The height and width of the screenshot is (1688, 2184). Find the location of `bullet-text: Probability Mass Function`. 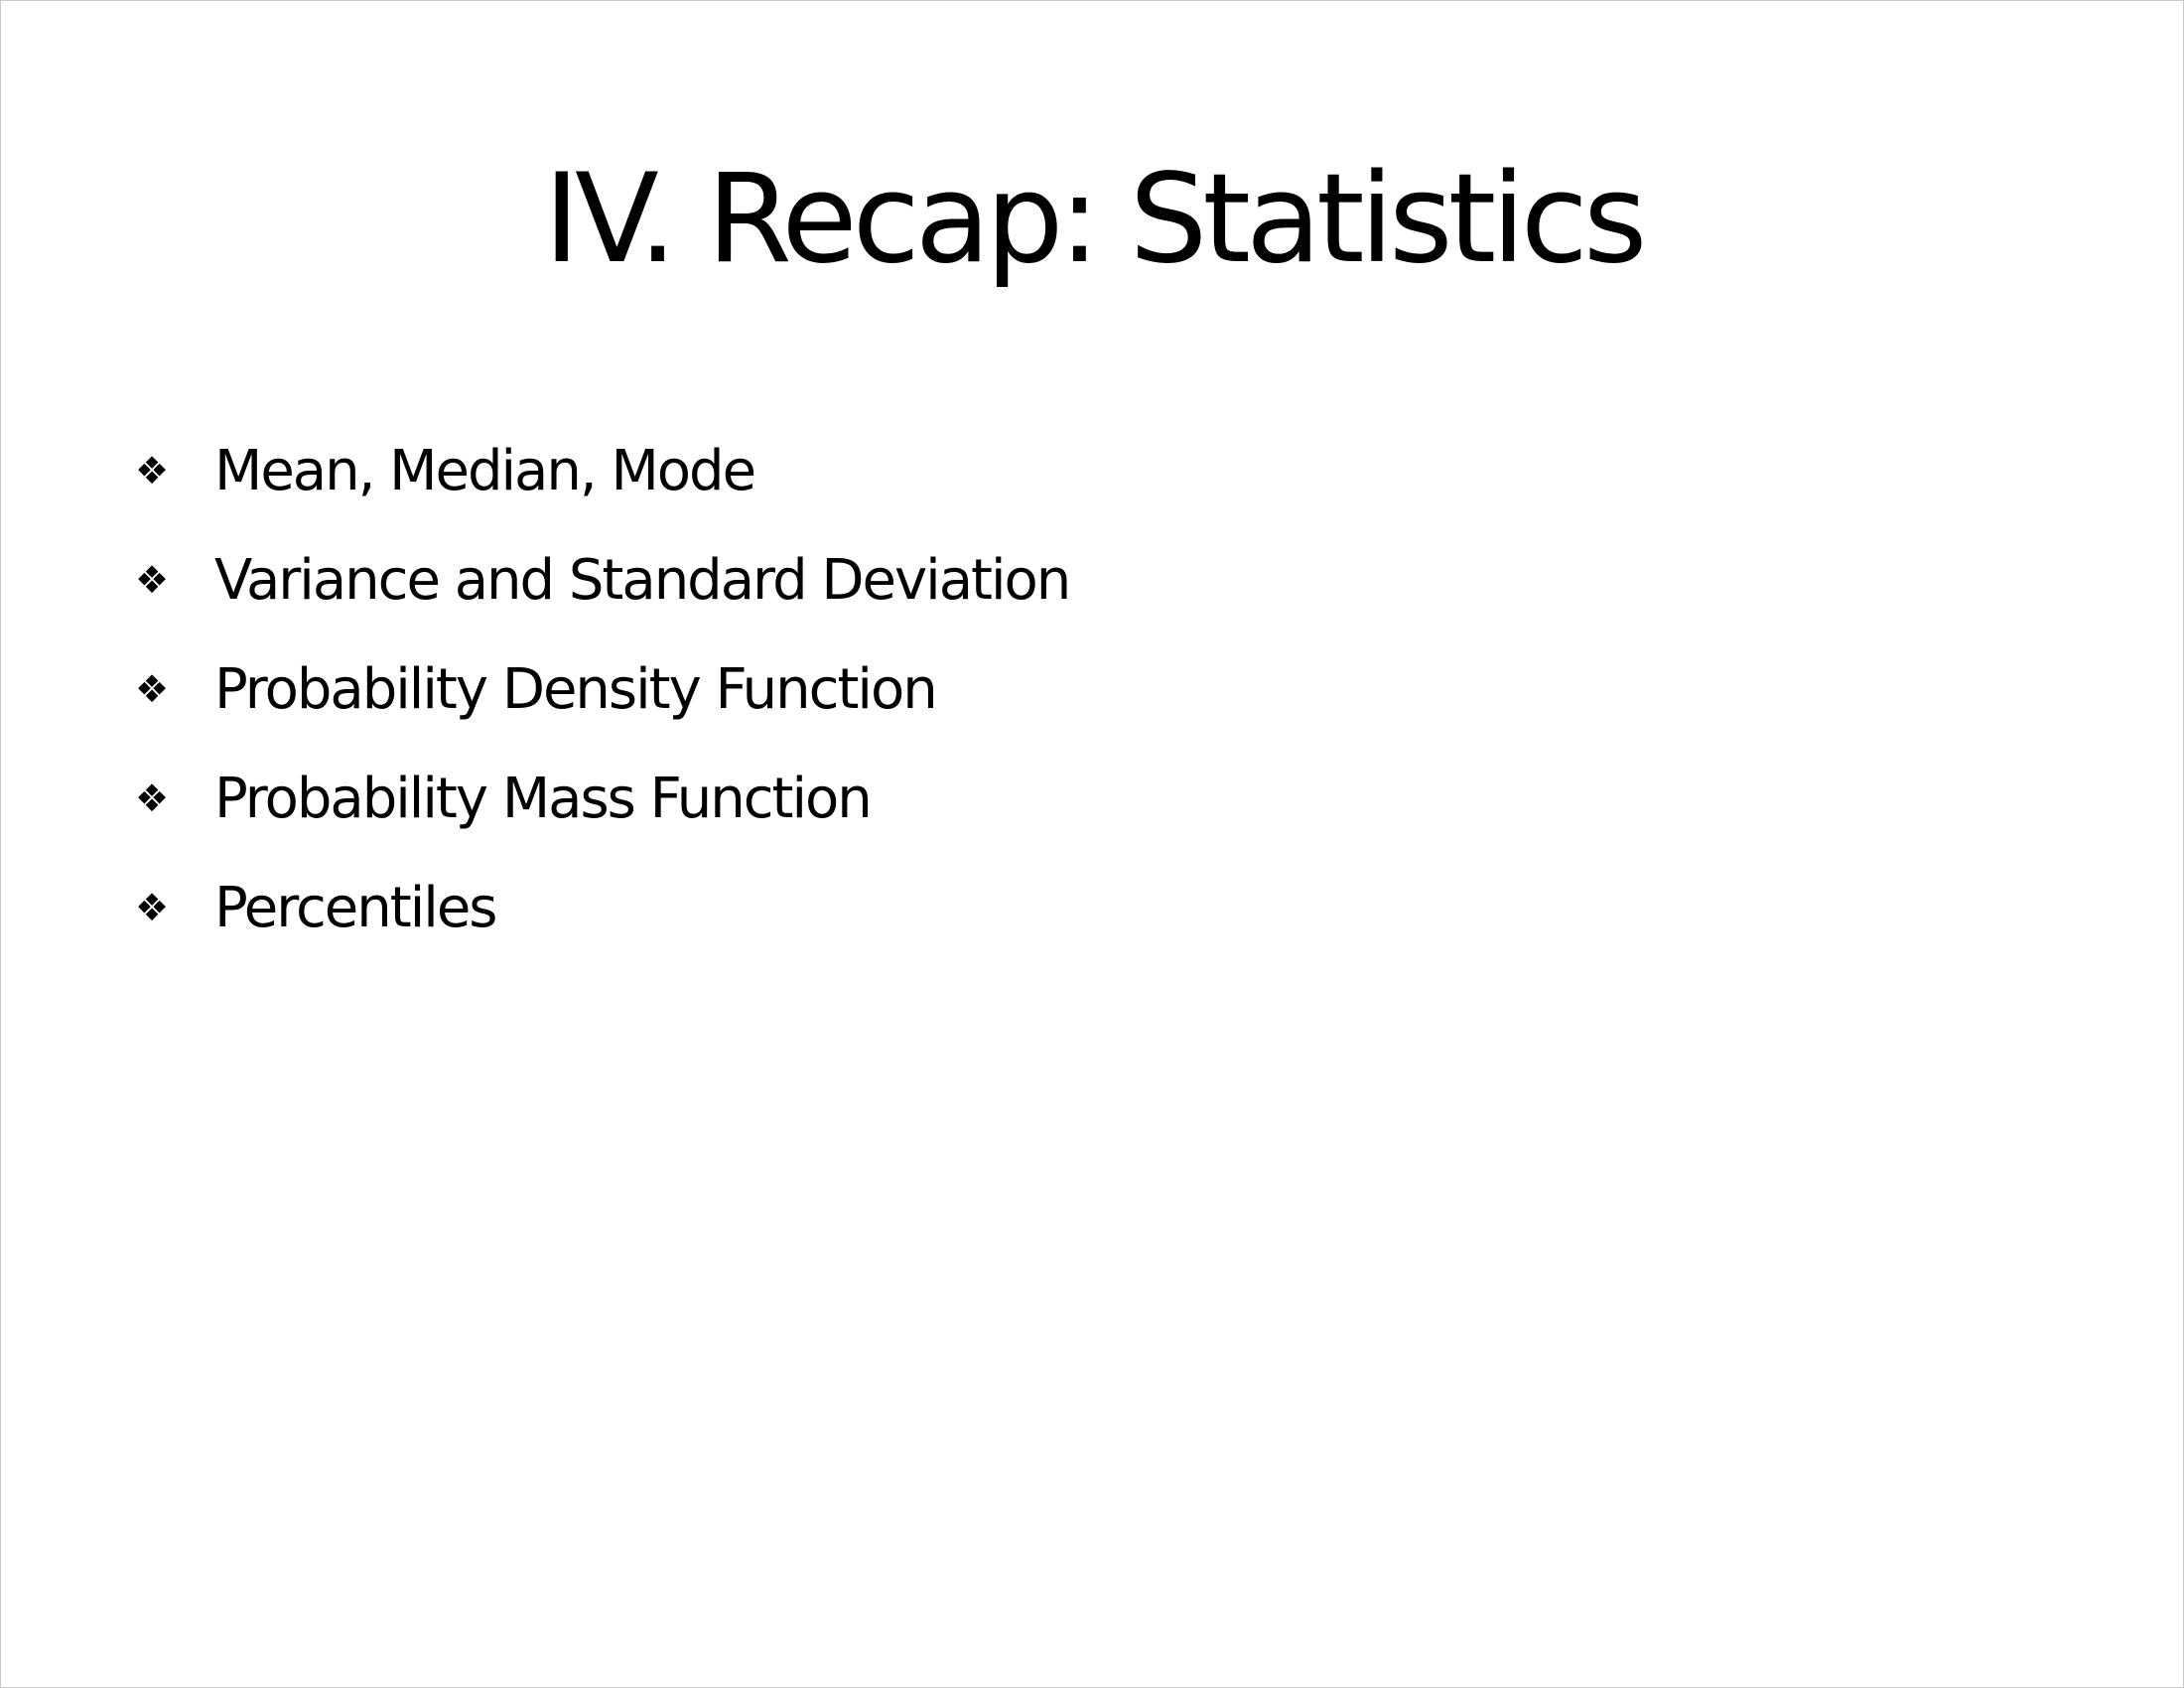

bullet-text: Probability Mass Function is located at coordinates (543, 798).